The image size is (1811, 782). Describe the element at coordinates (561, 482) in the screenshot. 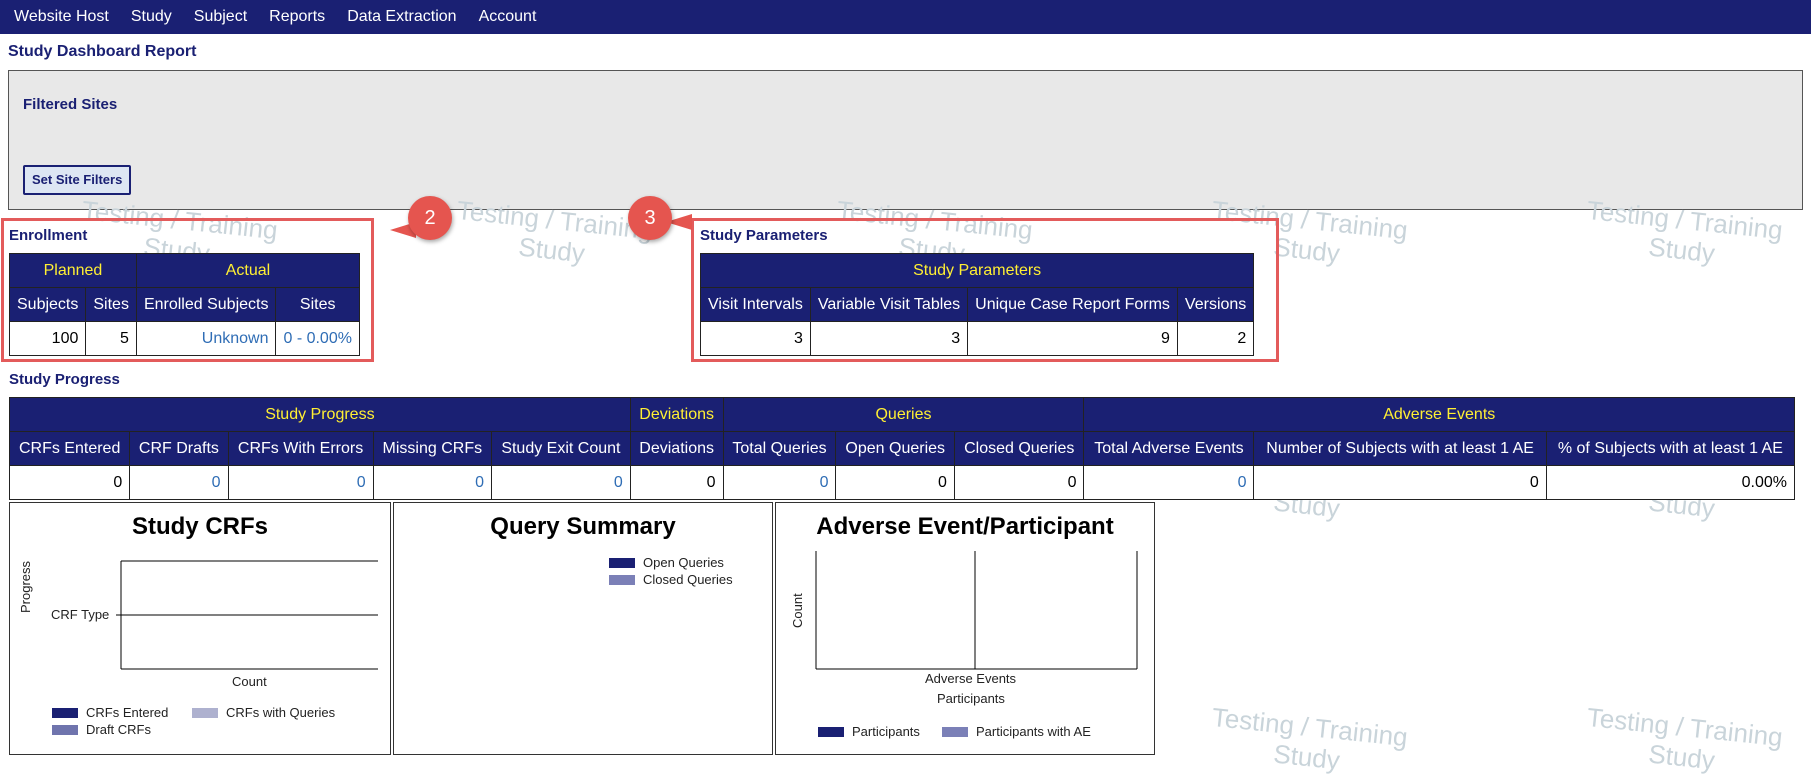

I see `study-exit-count-link: 0` at that location.